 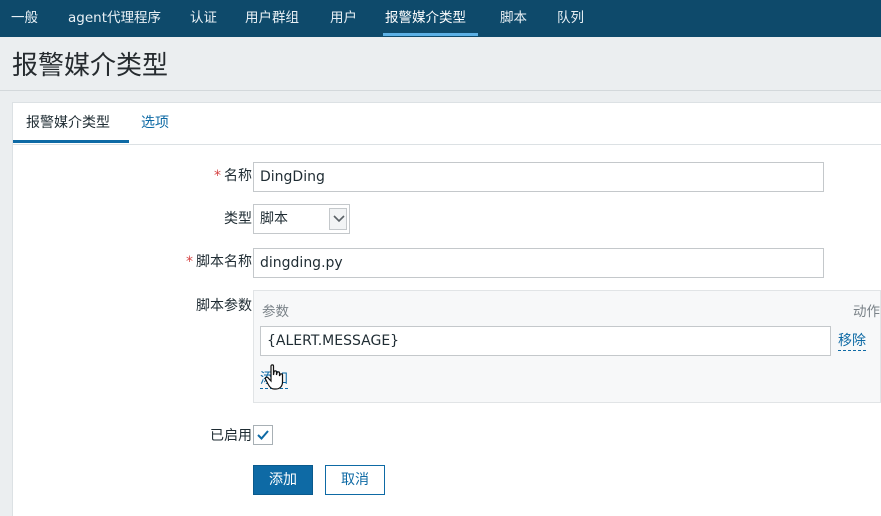 What do you see at coordinates (570, 18) in the screenshot?
I see `nav-item-queue: 队列` at bounding box center [570, 18].